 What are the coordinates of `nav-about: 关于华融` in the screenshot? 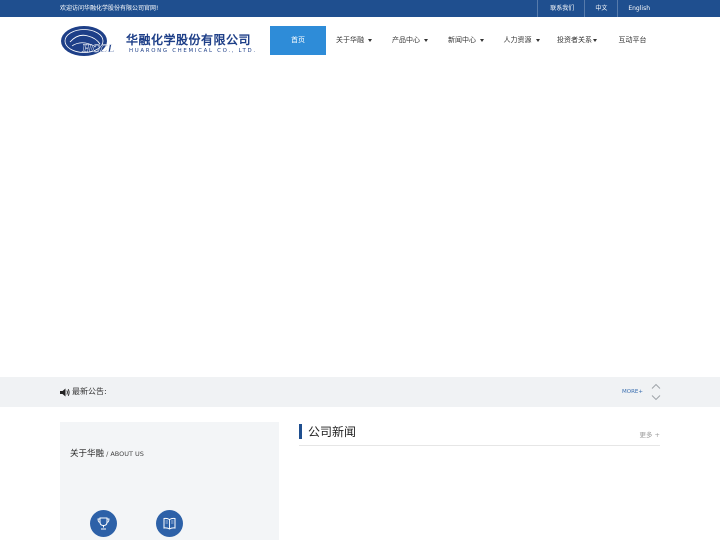 It's located at (354, 40).